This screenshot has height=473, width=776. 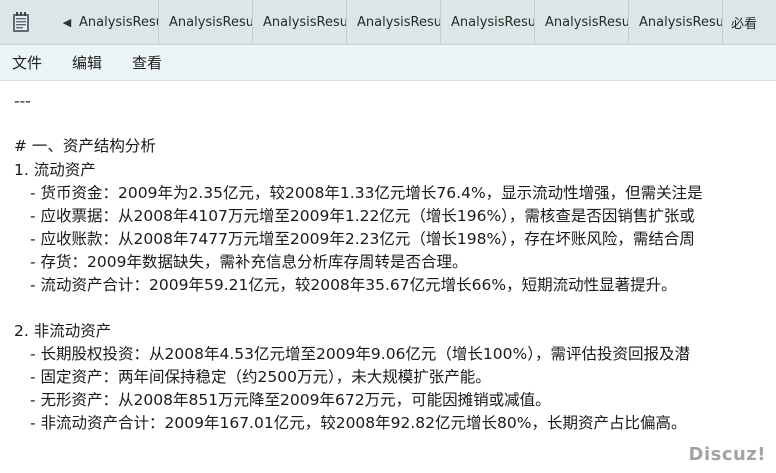 What do you see at coordinates (488, 22) in the screenshot?
I see `tab-analysis-result-5: AnalysisResu` at bounding box center [488, 22].